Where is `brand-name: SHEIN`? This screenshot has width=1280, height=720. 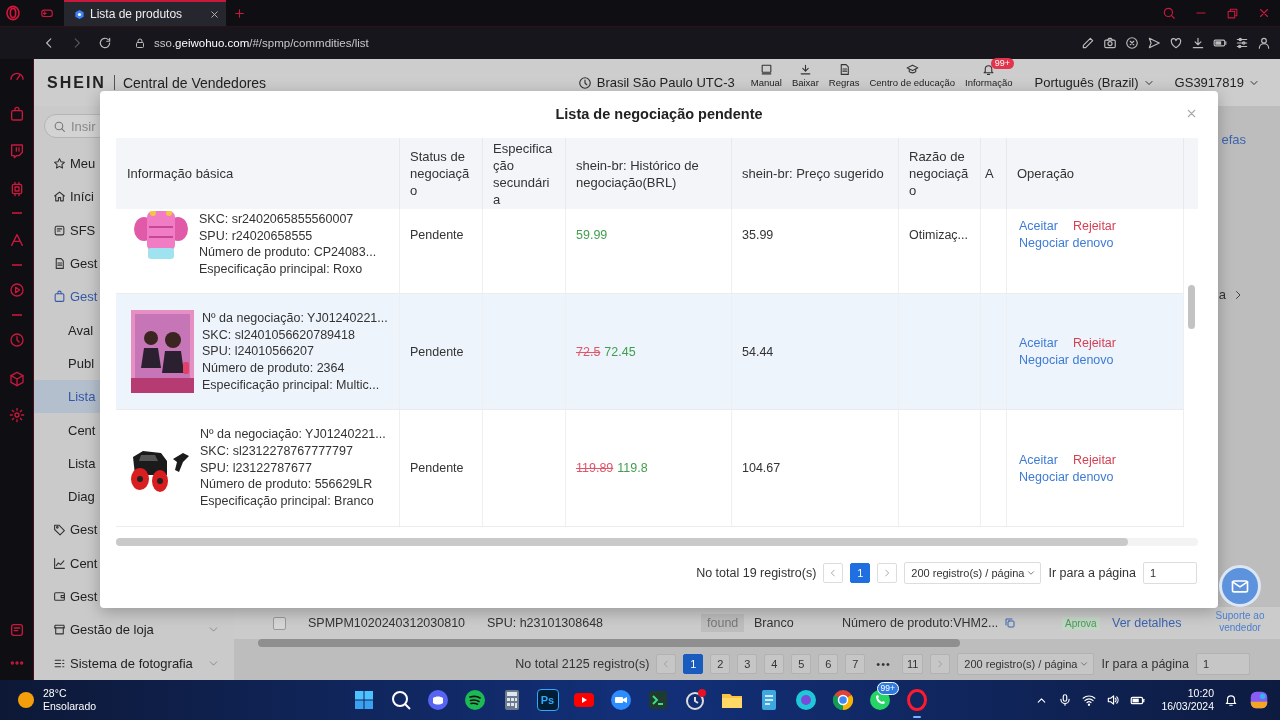
brand-name: SHEIN is located at coordinates (76, 82).